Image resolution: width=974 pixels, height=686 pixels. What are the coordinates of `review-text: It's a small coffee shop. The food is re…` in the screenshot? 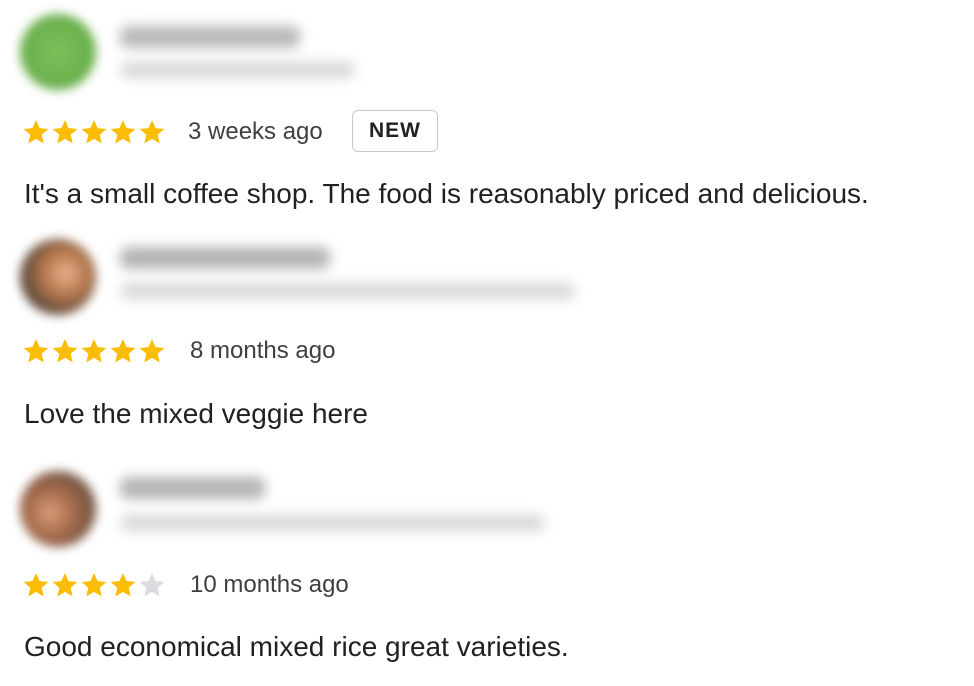 It's located at (446, 193).